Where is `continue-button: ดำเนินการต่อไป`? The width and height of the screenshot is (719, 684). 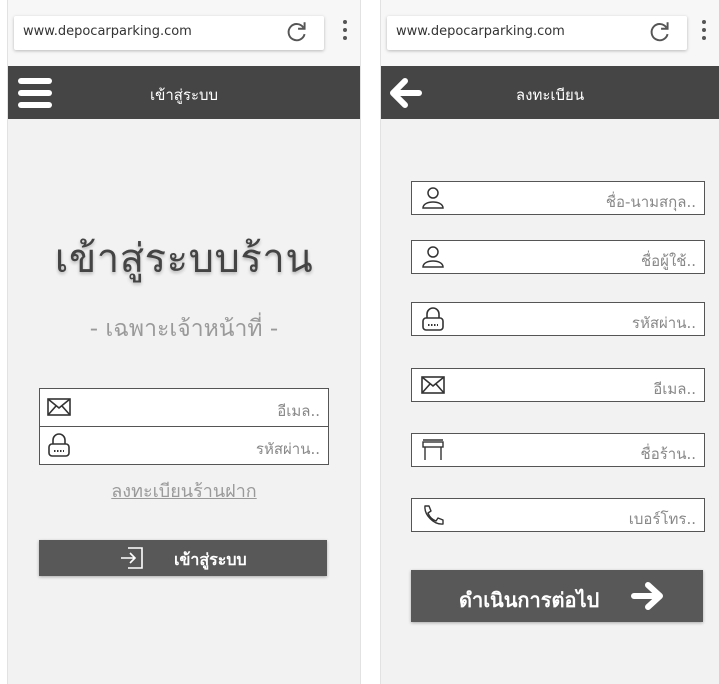 continue-button: ดำเนินการต่อไป is located at coordinates (557, 596).